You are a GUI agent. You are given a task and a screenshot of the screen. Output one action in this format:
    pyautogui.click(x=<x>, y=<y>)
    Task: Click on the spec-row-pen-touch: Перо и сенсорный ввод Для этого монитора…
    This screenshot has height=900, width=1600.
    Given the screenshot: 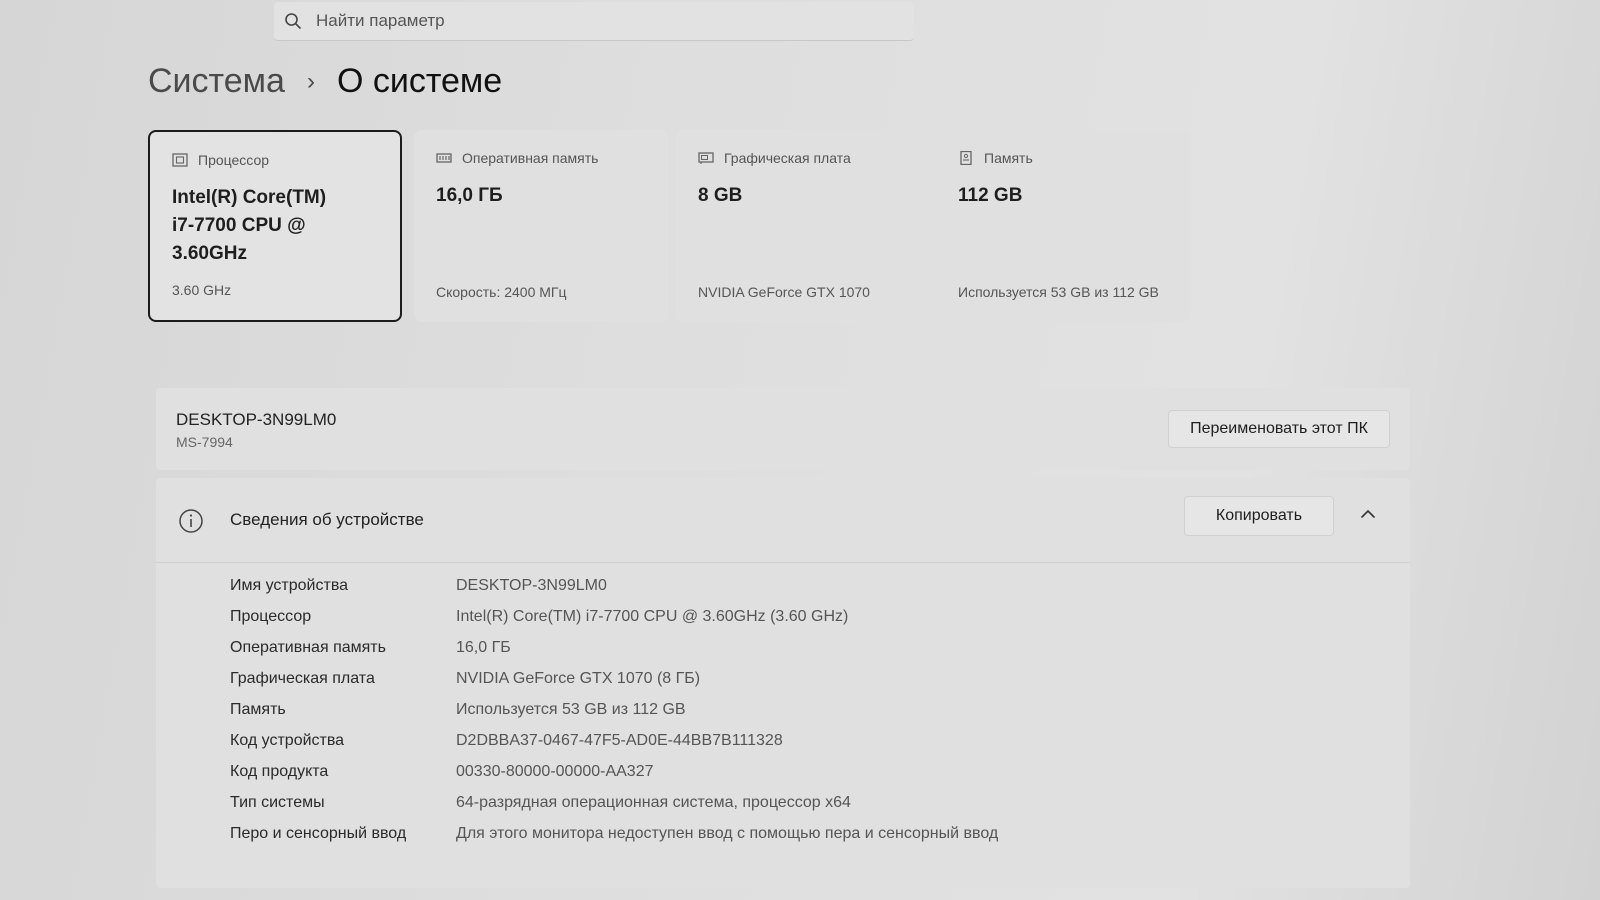 What is the action you would take?
    pyautogui.click(x=614, y=833)
    